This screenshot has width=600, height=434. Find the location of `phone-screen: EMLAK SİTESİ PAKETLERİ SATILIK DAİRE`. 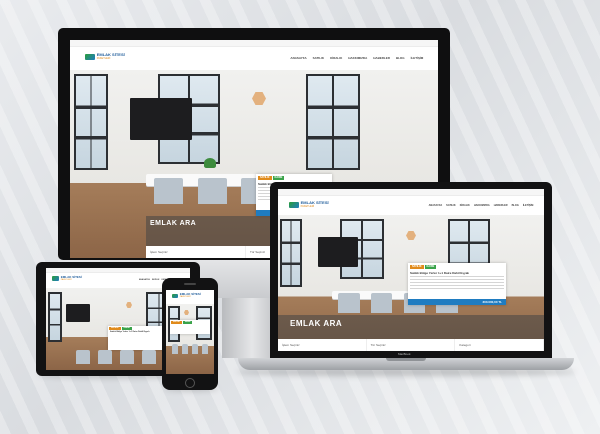

phone-screen: EMLAK SİTESİ PAKETLERİ SATILIK DAİRE is located at coordinates (190, 332).